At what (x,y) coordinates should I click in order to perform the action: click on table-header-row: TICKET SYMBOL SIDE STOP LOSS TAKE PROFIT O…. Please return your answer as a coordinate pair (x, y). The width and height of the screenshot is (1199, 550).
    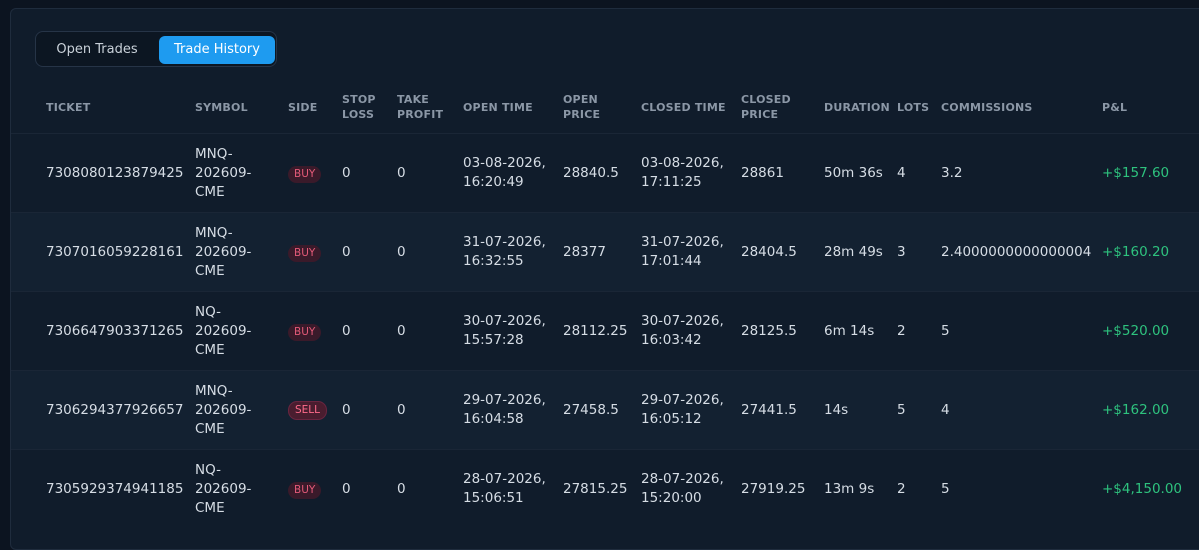
    Looking at the image, I should click on (605, 107).